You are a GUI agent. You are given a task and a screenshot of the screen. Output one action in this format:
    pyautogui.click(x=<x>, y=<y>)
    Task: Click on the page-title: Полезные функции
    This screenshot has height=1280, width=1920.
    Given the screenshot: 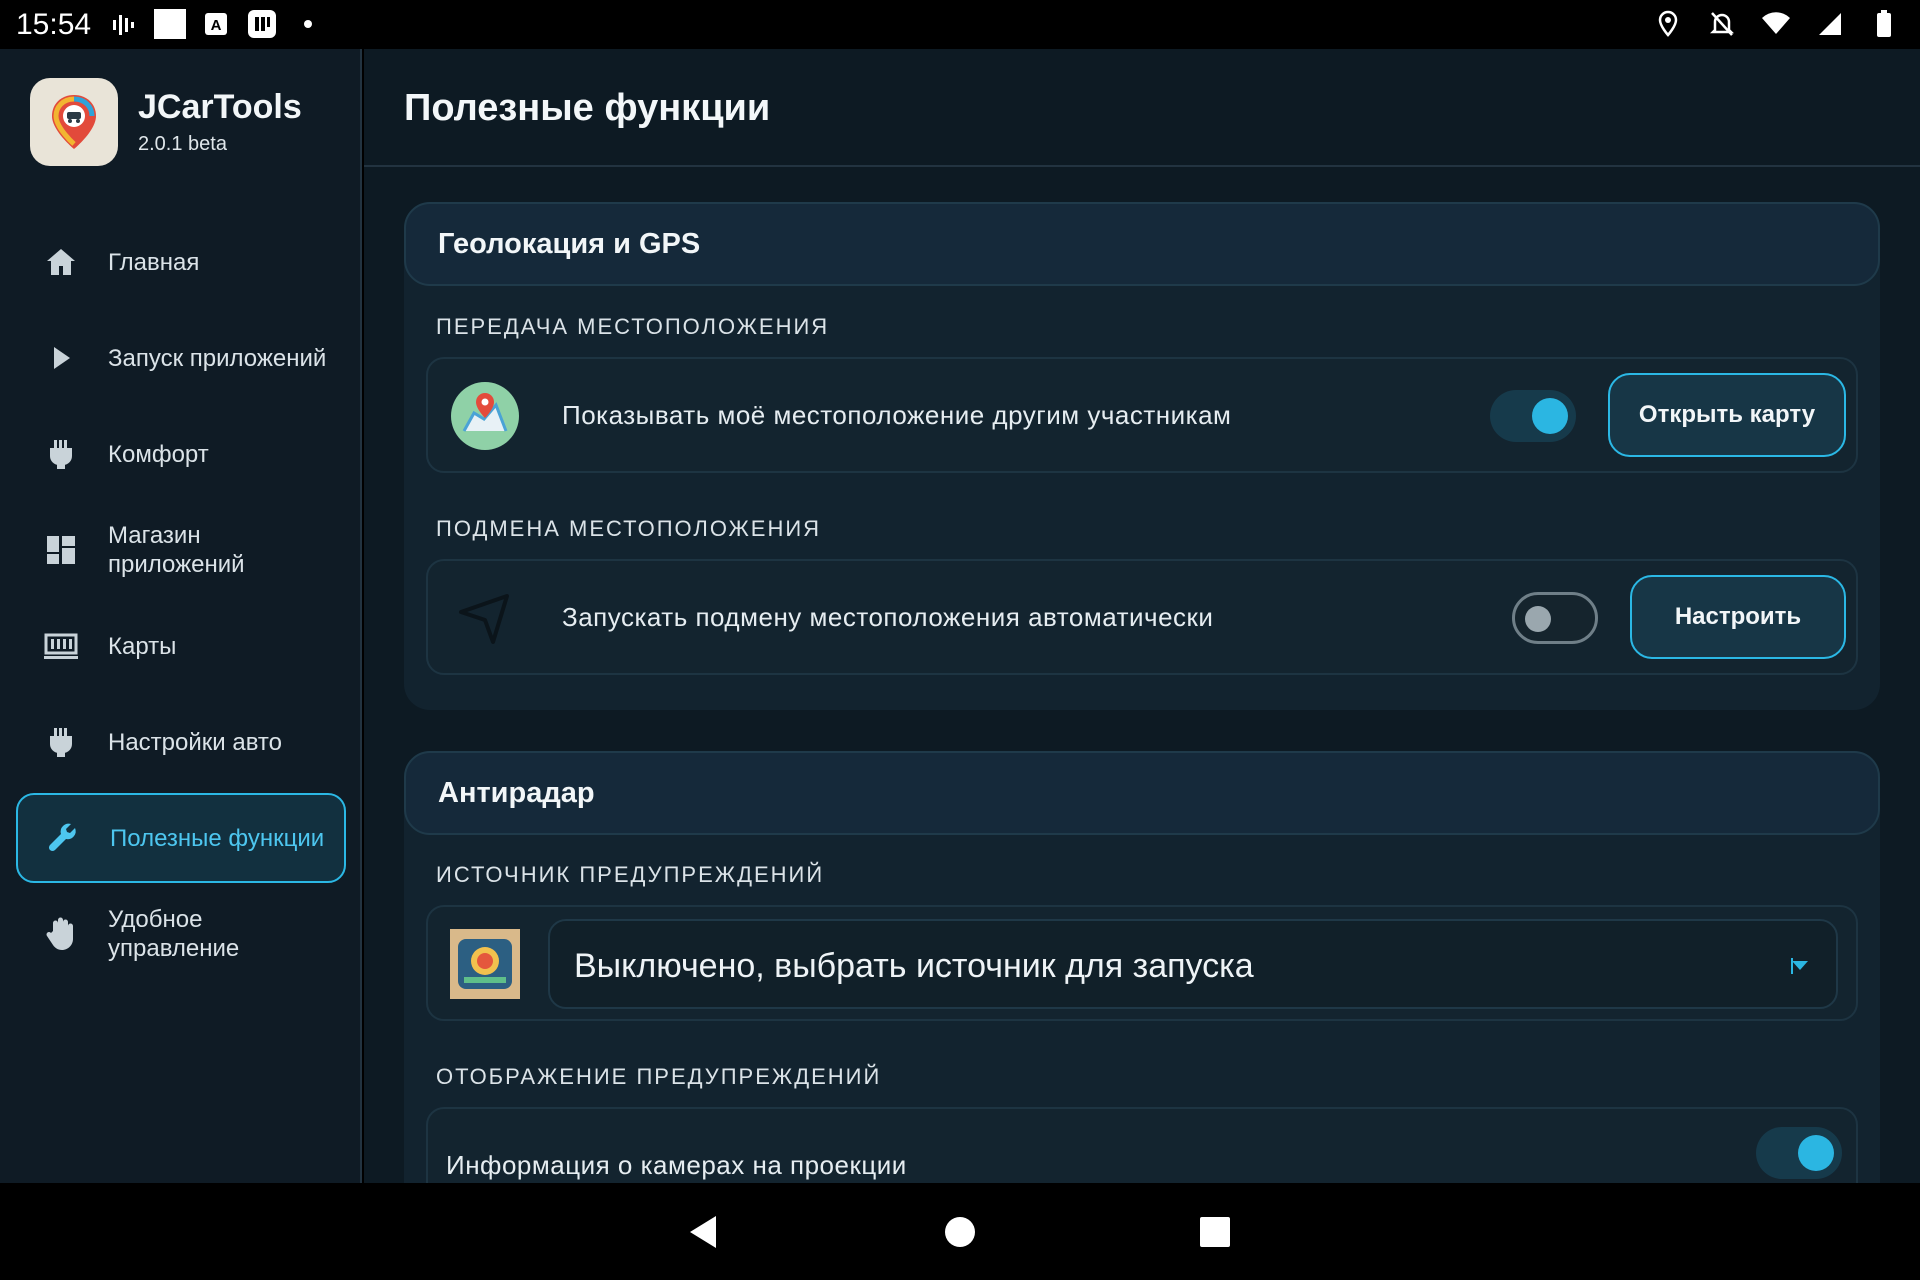 What is the action you would take?
    pyautogui.click(x=587, y=108)
    